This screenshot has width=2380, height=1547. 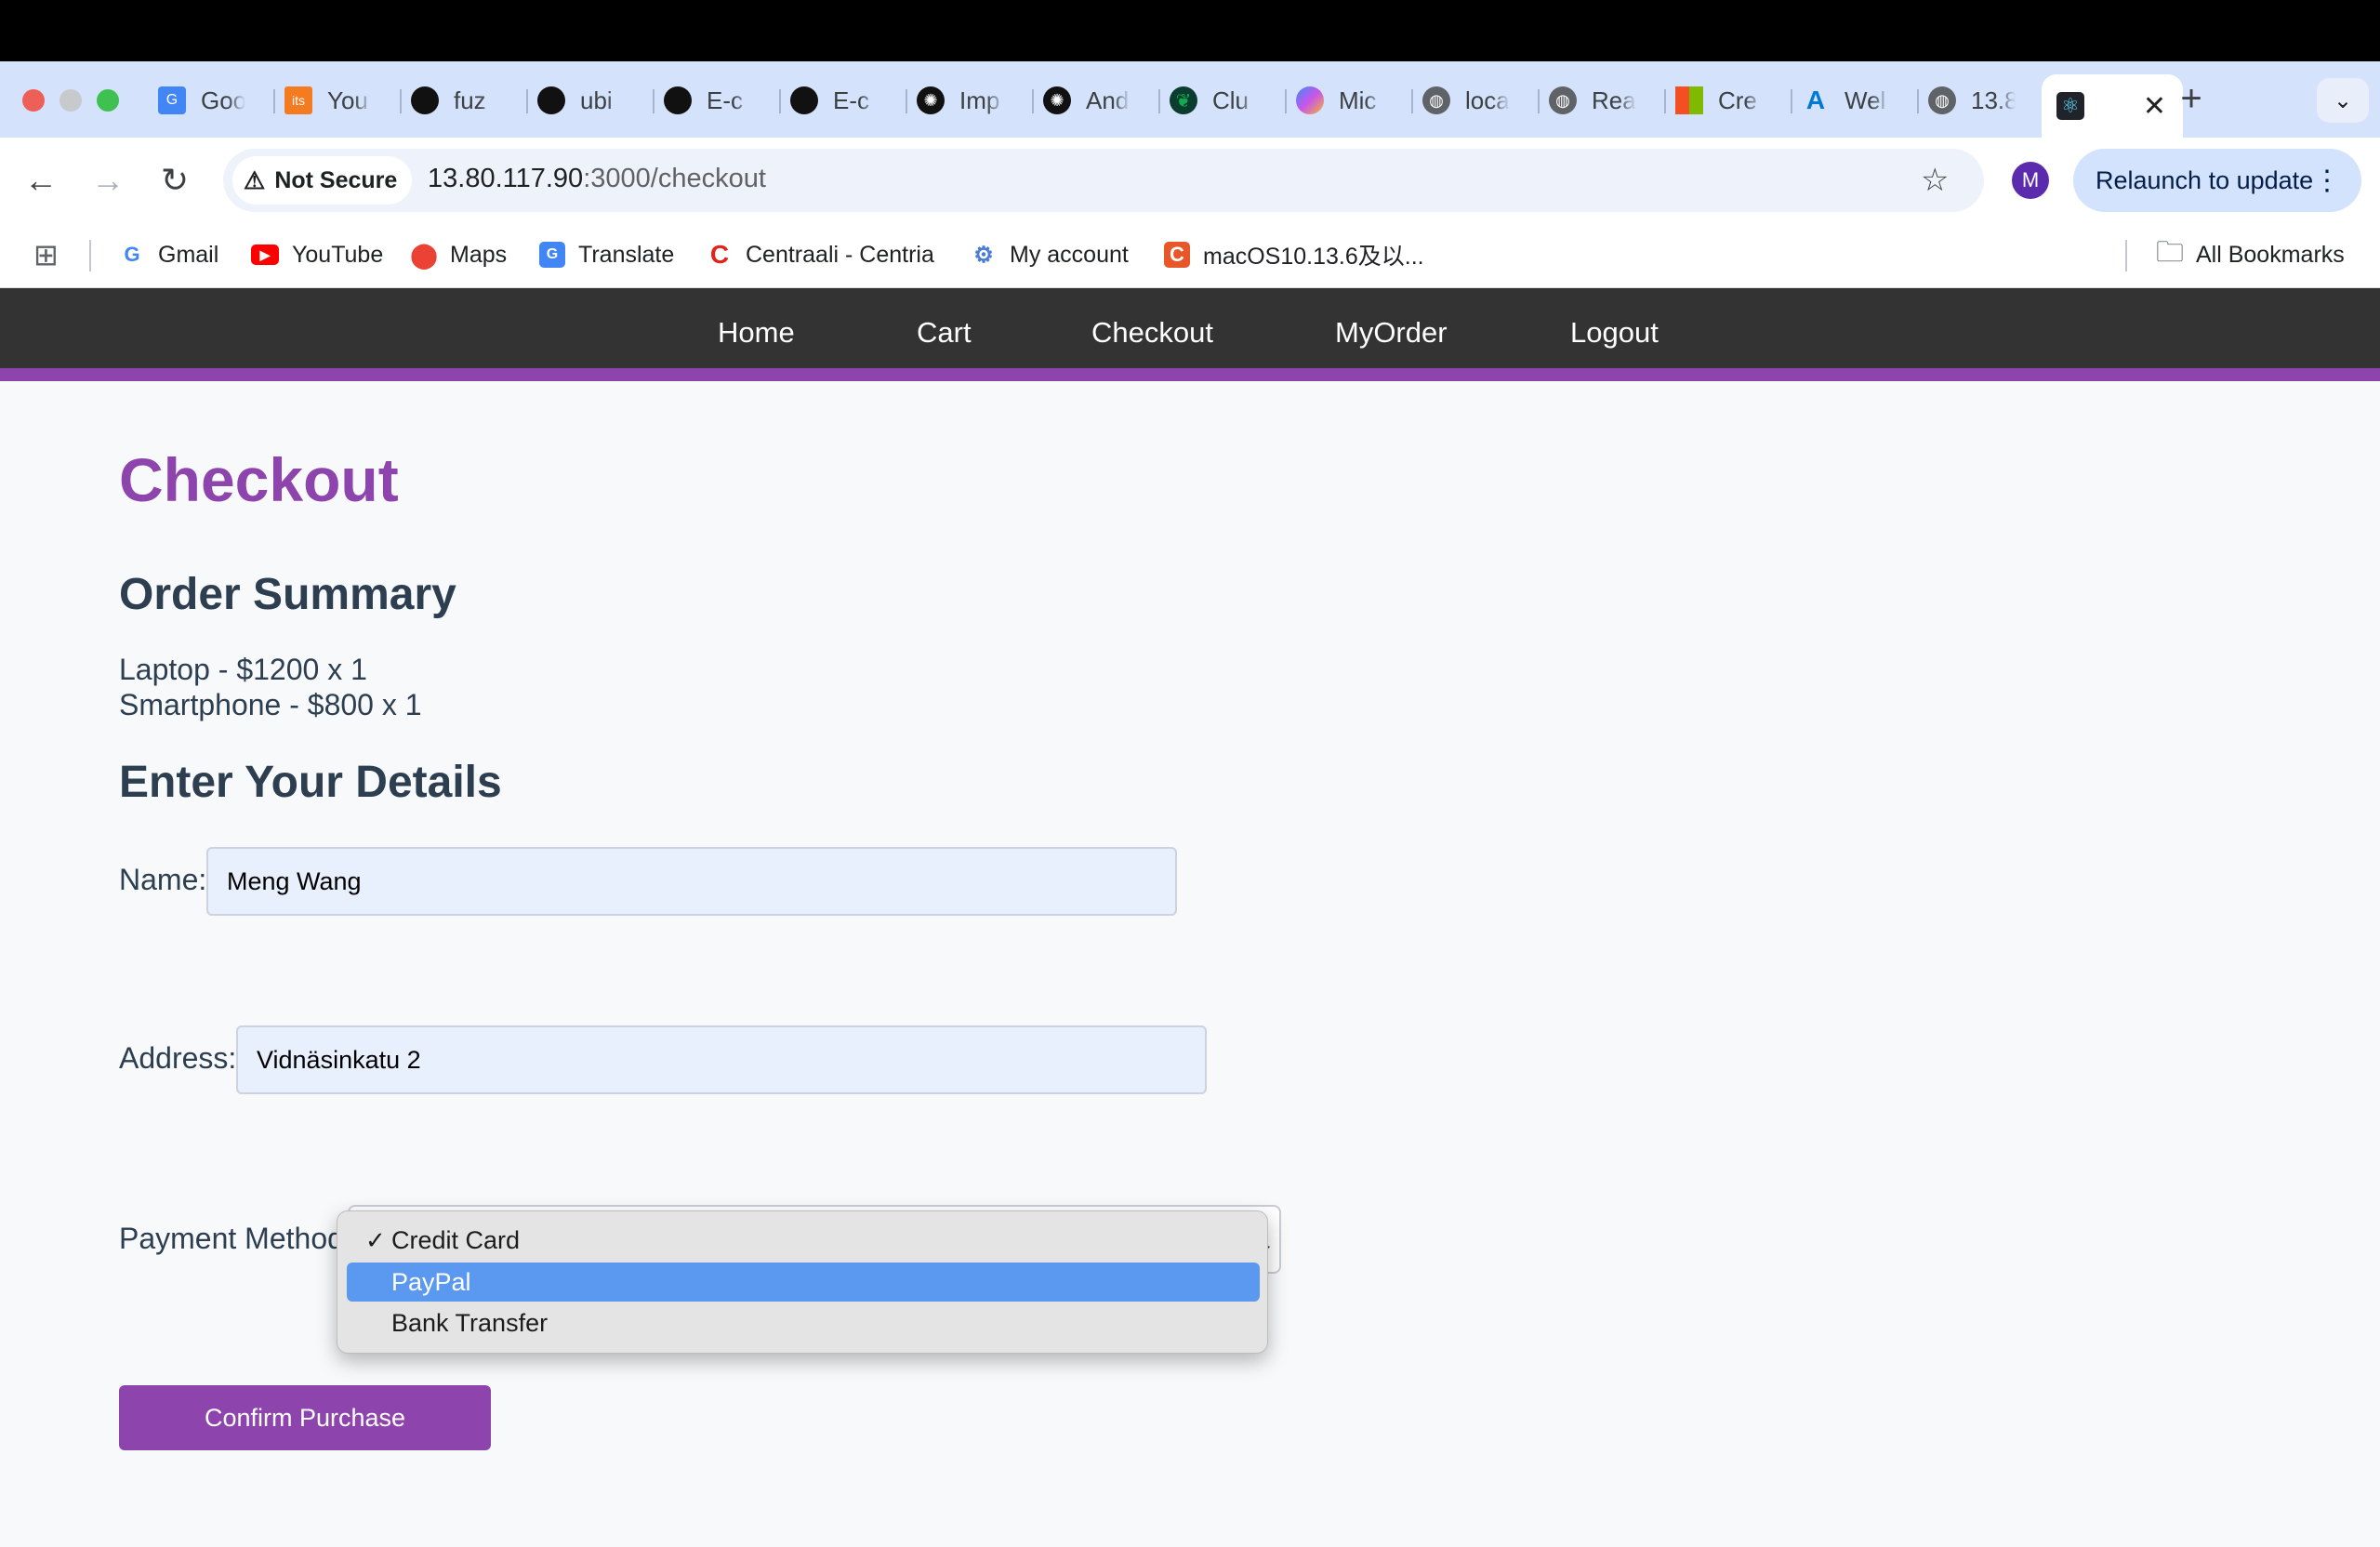 What do you see at coordinates (803, 1282) in the screenshot?
I see `payment-option-paypal: PayPal` at bounding box center [803, 1282].